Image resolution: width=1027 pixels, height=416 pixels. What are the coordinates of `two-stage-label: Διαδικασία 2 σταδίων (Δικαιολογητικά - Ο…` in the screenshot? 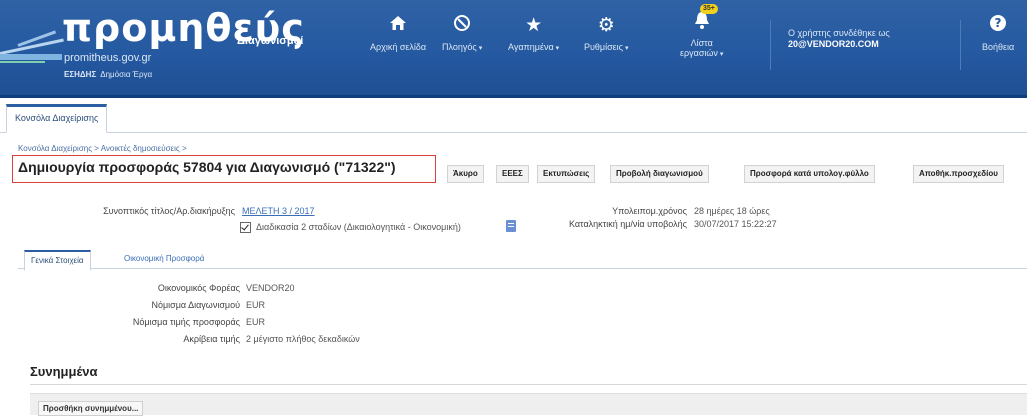 It's located at (358, 227).